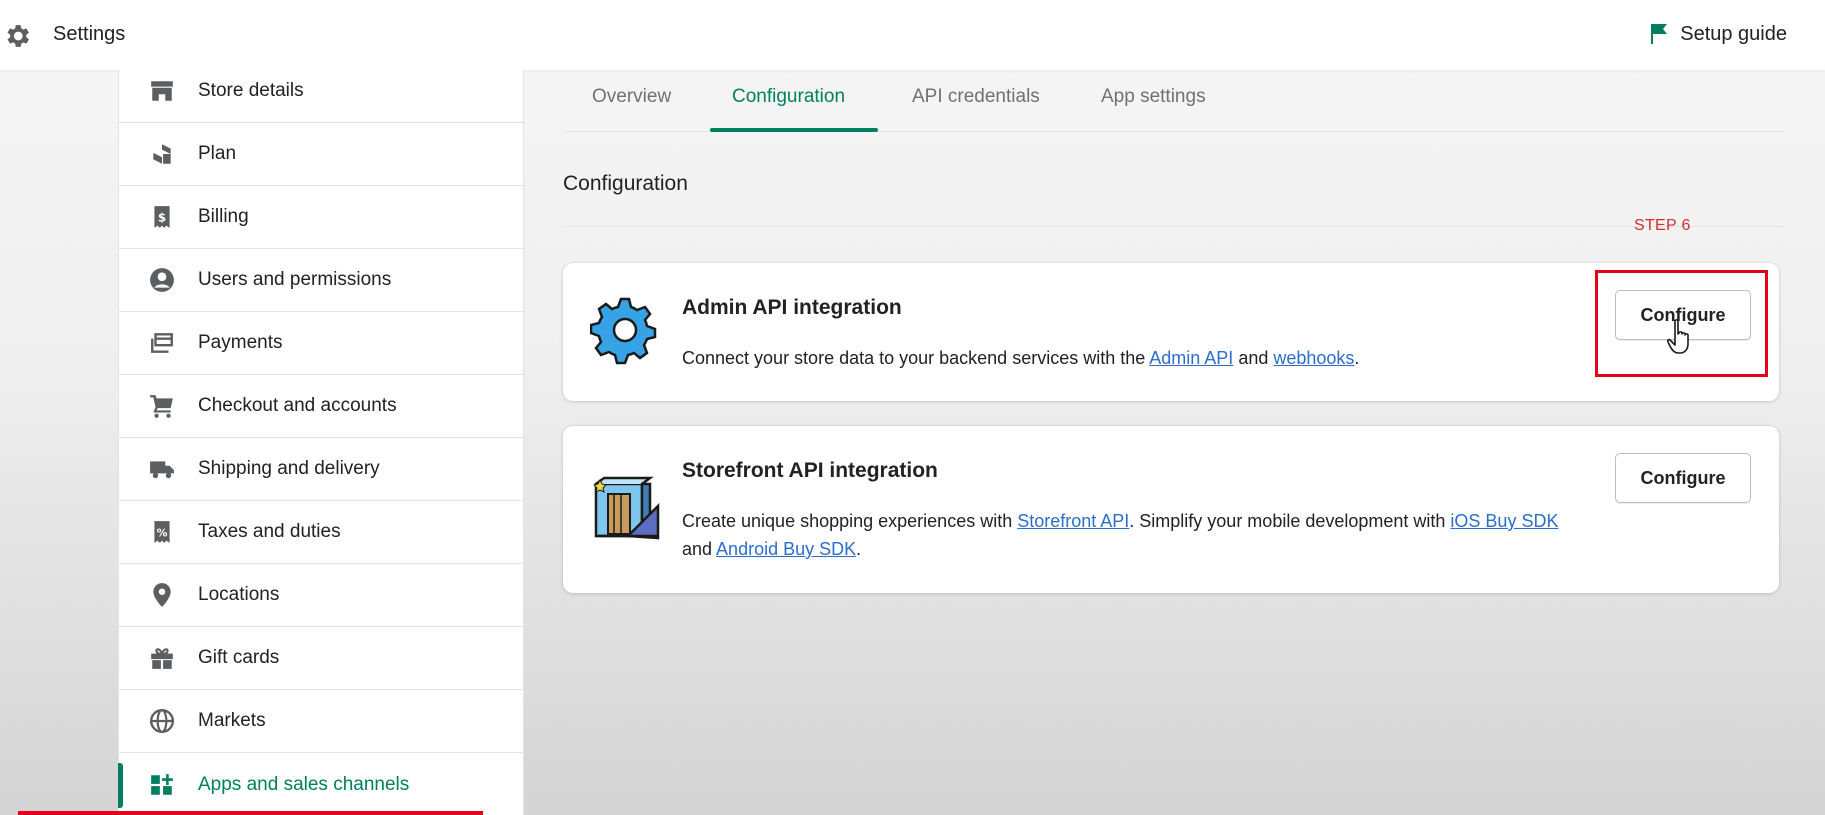 The width and height of the screenshot is (1825, 815). I want to click on progress-line, so click(250, 813).